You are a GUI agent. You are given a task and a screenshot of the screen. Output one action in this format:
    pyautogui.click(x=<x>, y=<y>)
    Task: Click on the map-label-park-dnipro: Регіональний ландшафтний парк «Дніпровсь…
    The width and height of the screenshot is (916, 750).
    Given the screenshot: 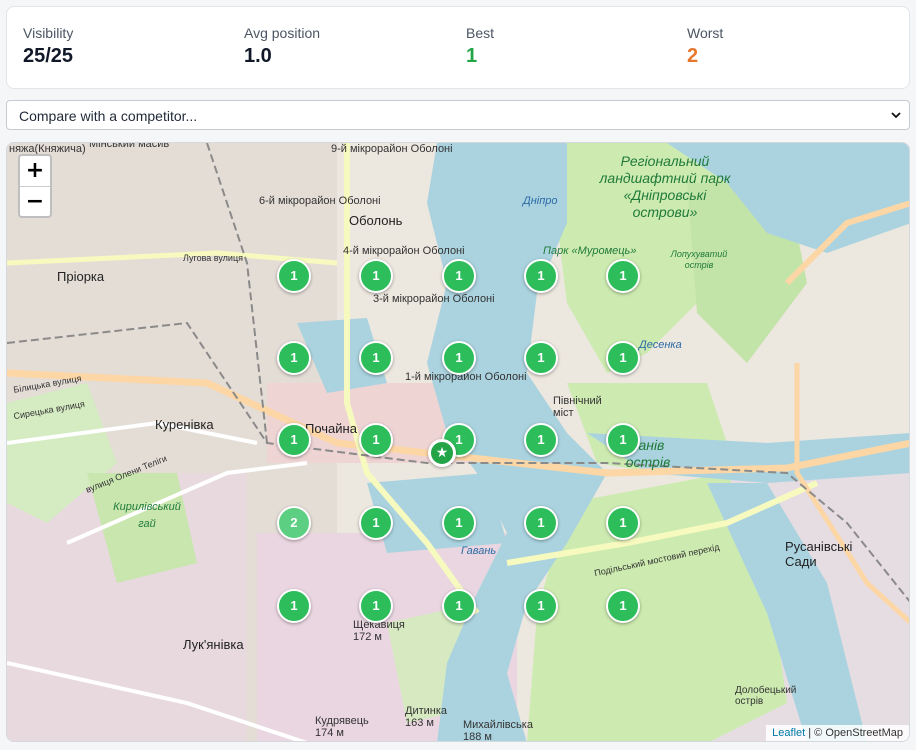 What is the action you would take?
    pyautogui.click(x=665, y=186)
    